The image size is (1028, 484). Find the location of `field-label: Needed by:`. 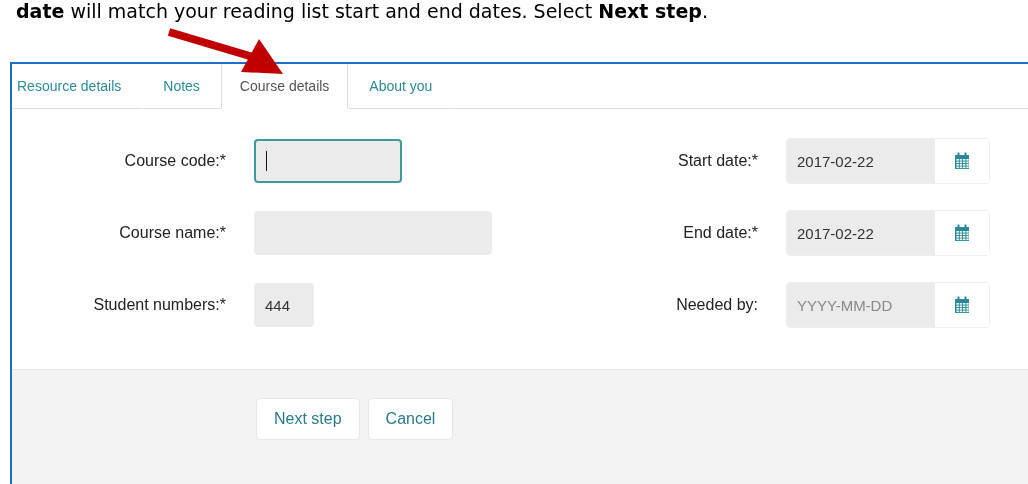

field-label: Needed by: is located at coordinates (716, 305).